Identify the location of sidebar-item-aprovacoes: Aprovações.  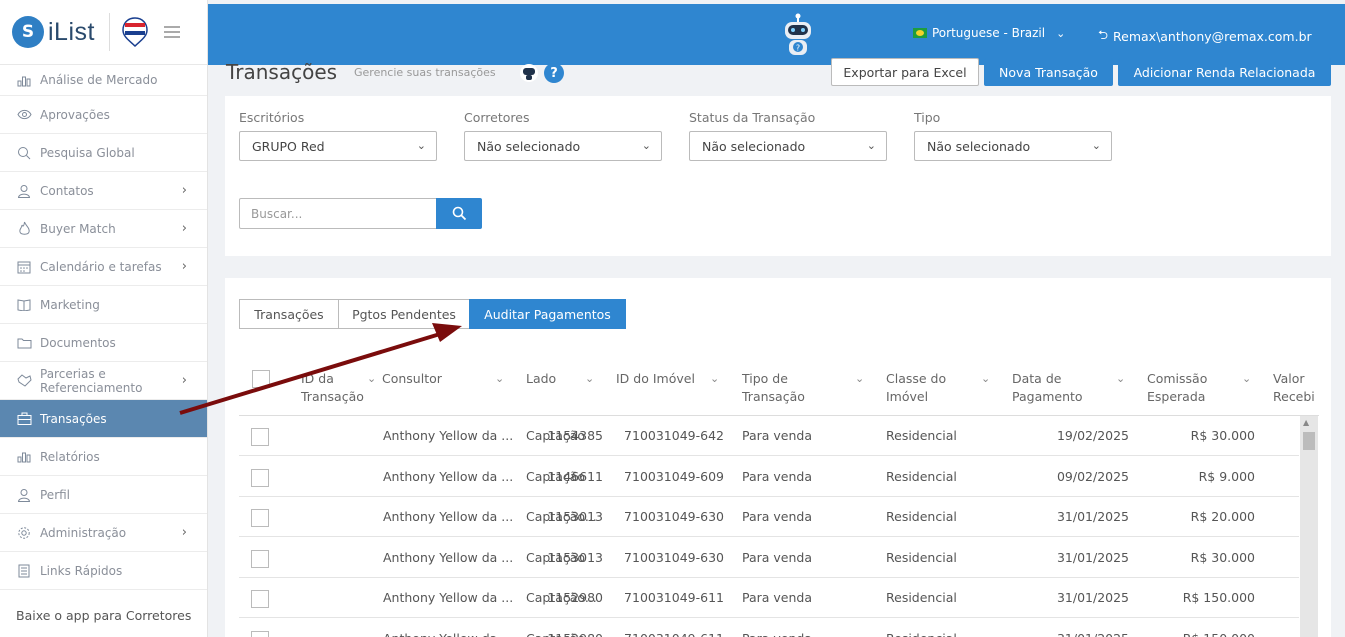
(103, 115).